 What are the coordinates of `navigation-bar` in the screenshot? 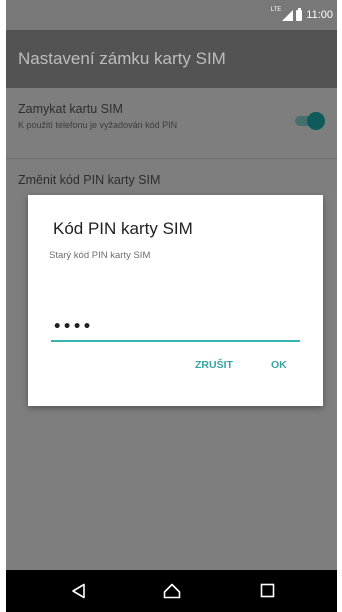 It's located at (171, 591).